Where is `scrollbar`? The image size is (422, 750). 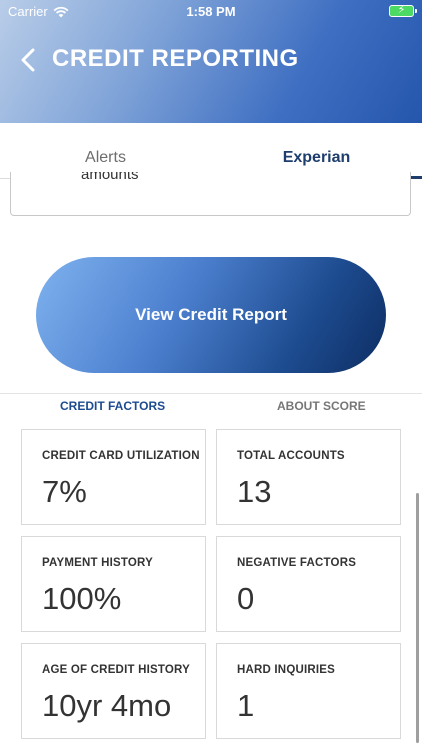 scrollbar is located at coordinates (417, 618).